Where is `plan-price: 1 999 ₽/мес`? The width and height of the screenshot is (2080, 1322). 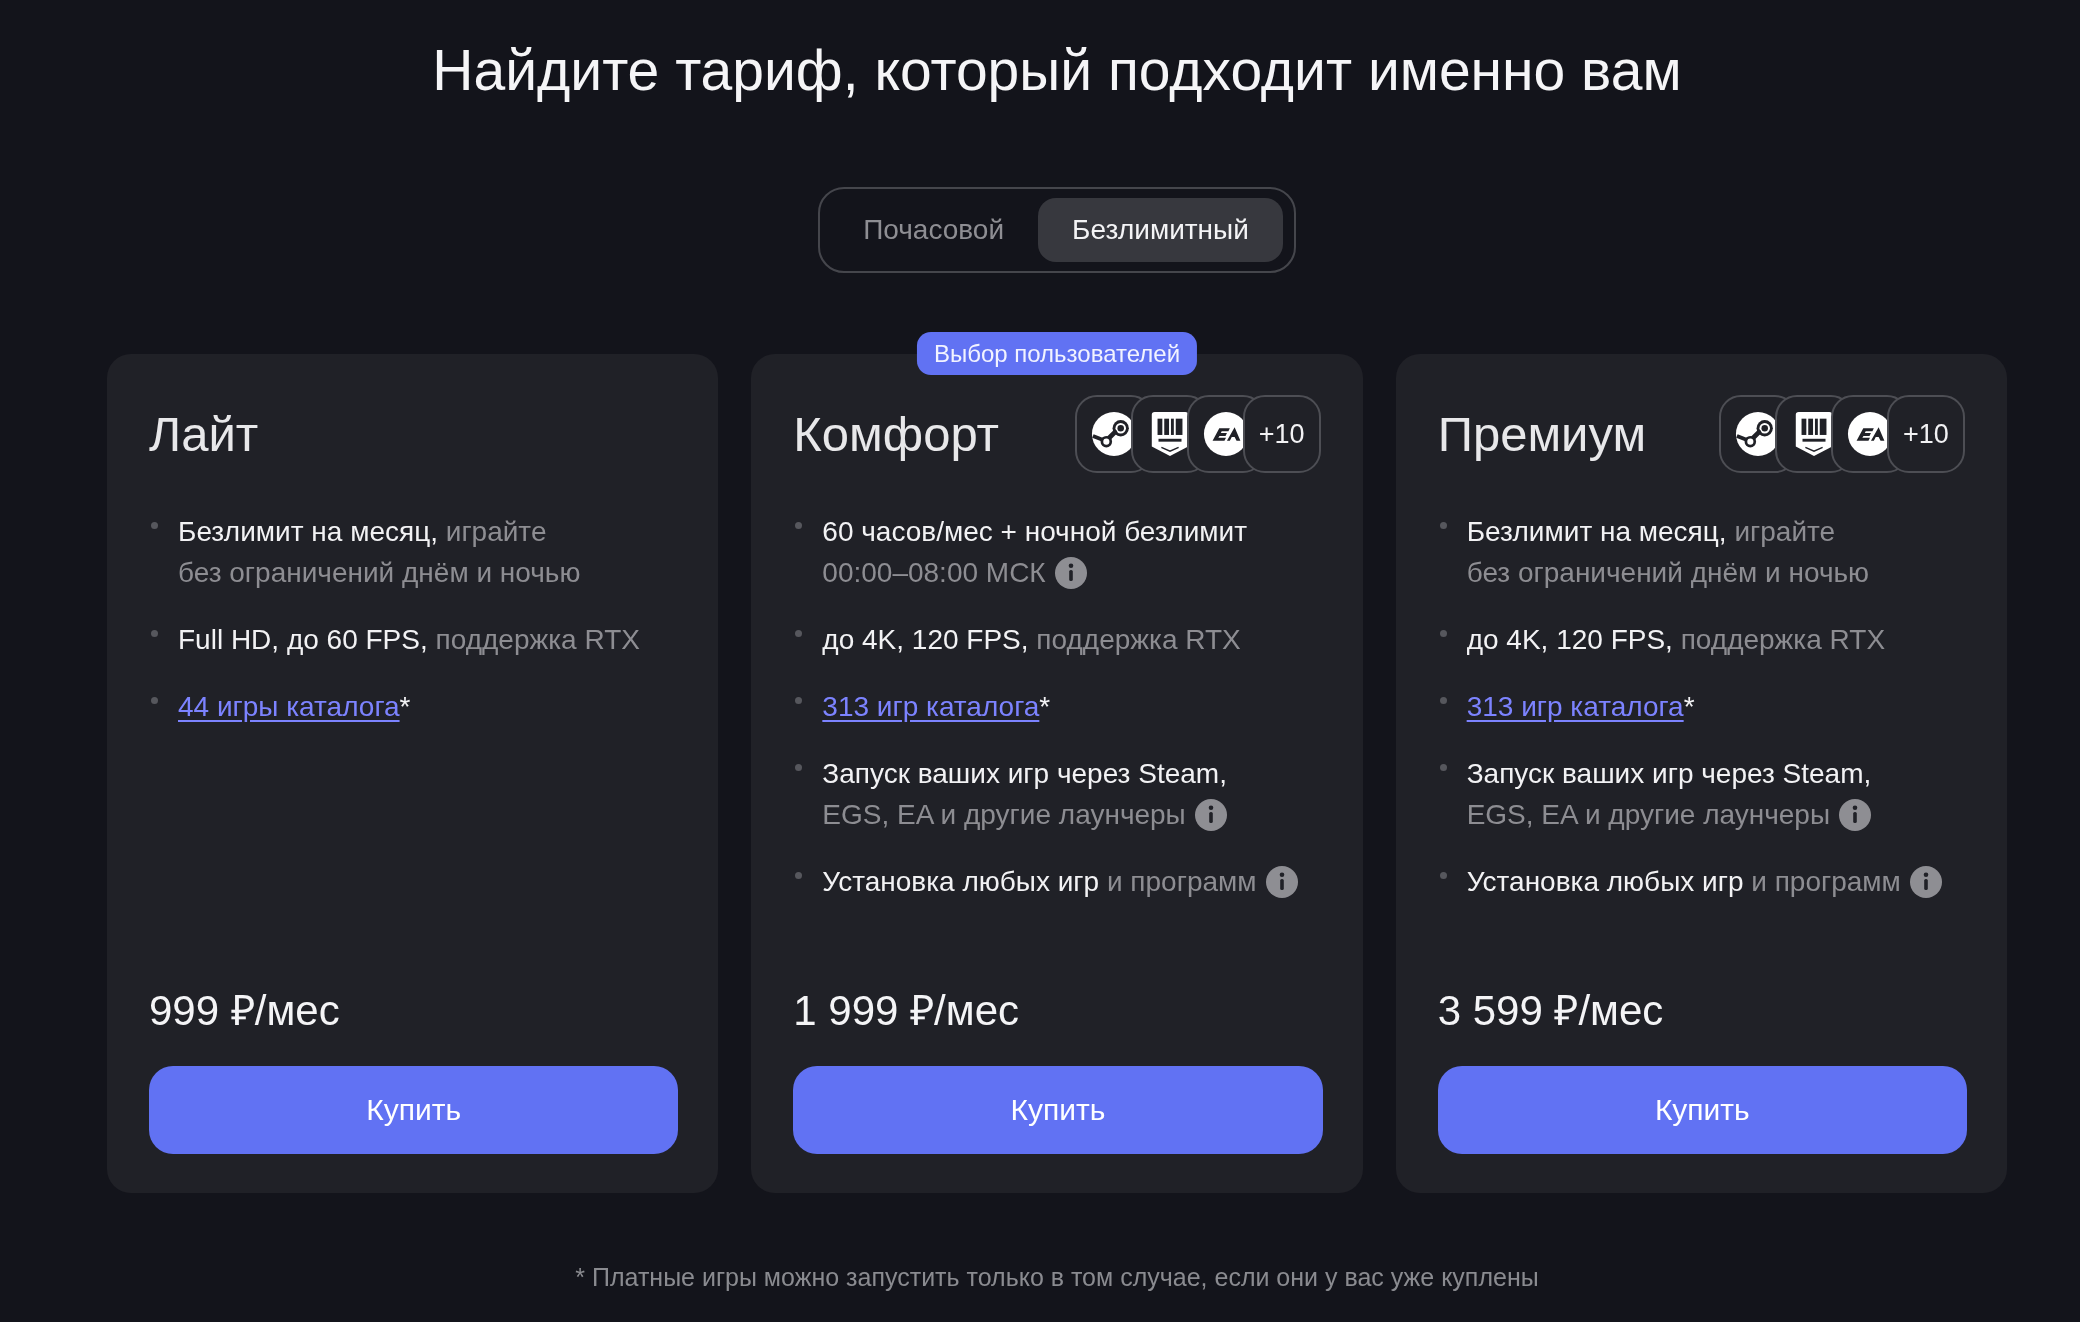 plan-price: 1 999 ₽/мес is located at coordinates (906, 1011).